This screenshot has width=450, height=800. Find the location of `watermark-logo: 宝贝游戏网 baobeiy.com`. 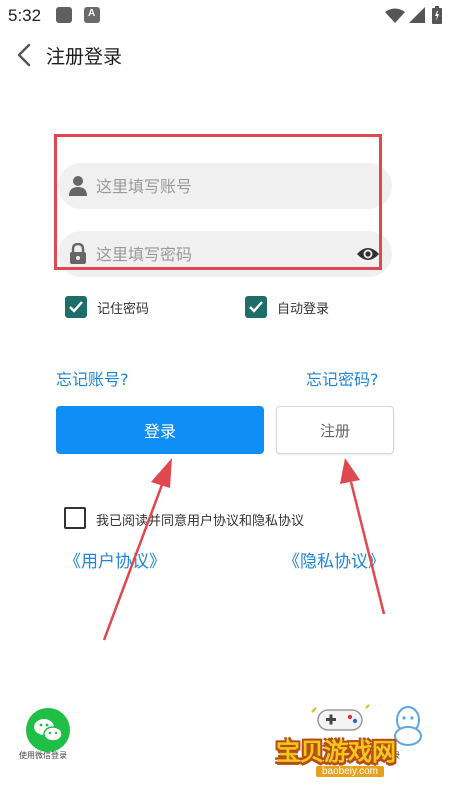

watermark-logo: 宝贝游戏网 baobeiy.com is located at coordinates (345, 745).